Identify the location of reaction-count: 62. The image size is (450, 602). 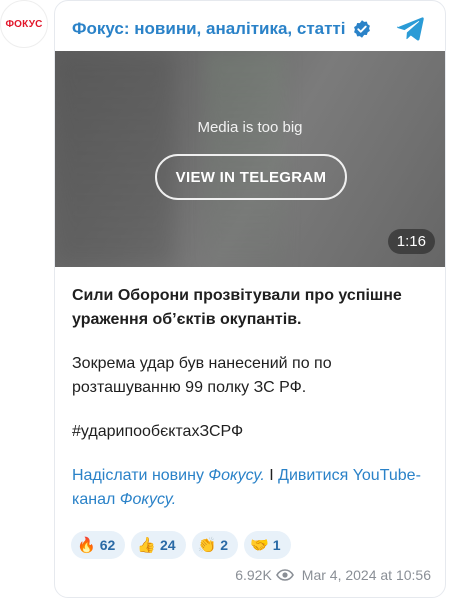
(107, 545).